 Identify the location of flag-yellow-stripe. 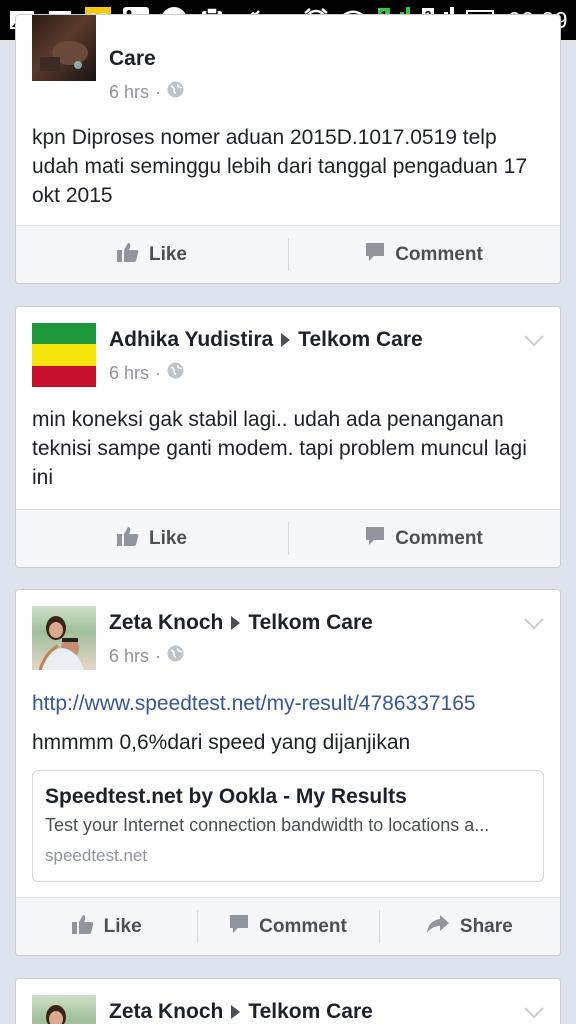
(64, 355).